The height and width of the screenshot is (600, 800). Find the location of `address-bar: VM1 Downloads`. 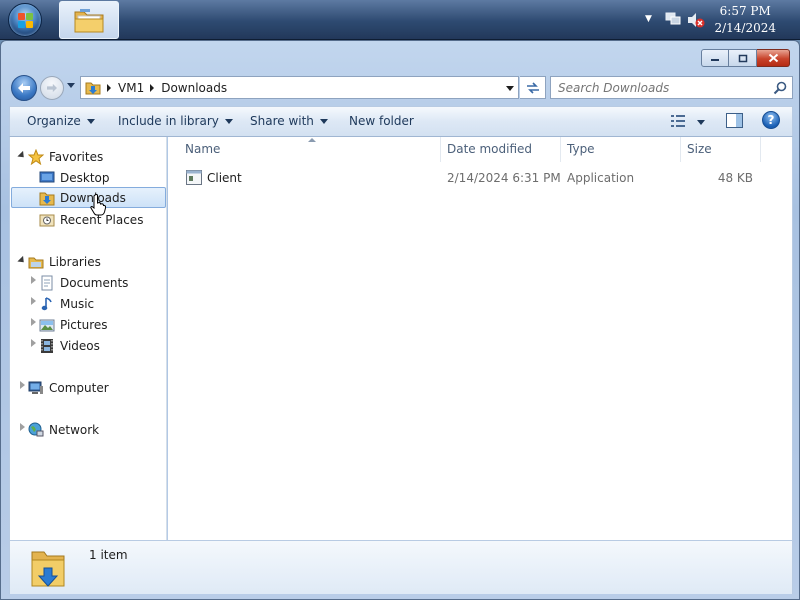

address-bar: VM1 Downloads is located at coordinates (299, 87).